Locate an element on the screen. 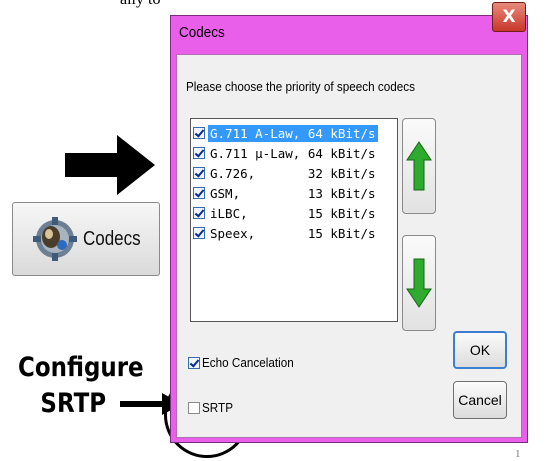  annotation-line-2: SRTP is located at coordinates (73, 403).